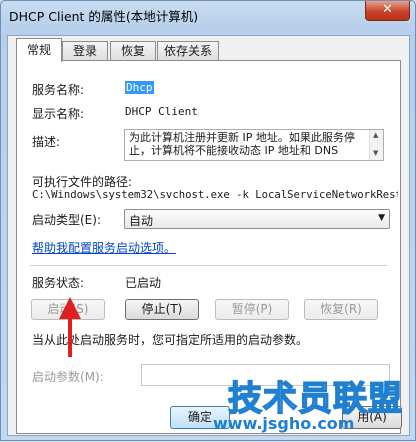  What do you see at coordinates (161, 111) in the screenshot?
I see `display-name-value: DHCP Client` at bounding box center [161, 111].